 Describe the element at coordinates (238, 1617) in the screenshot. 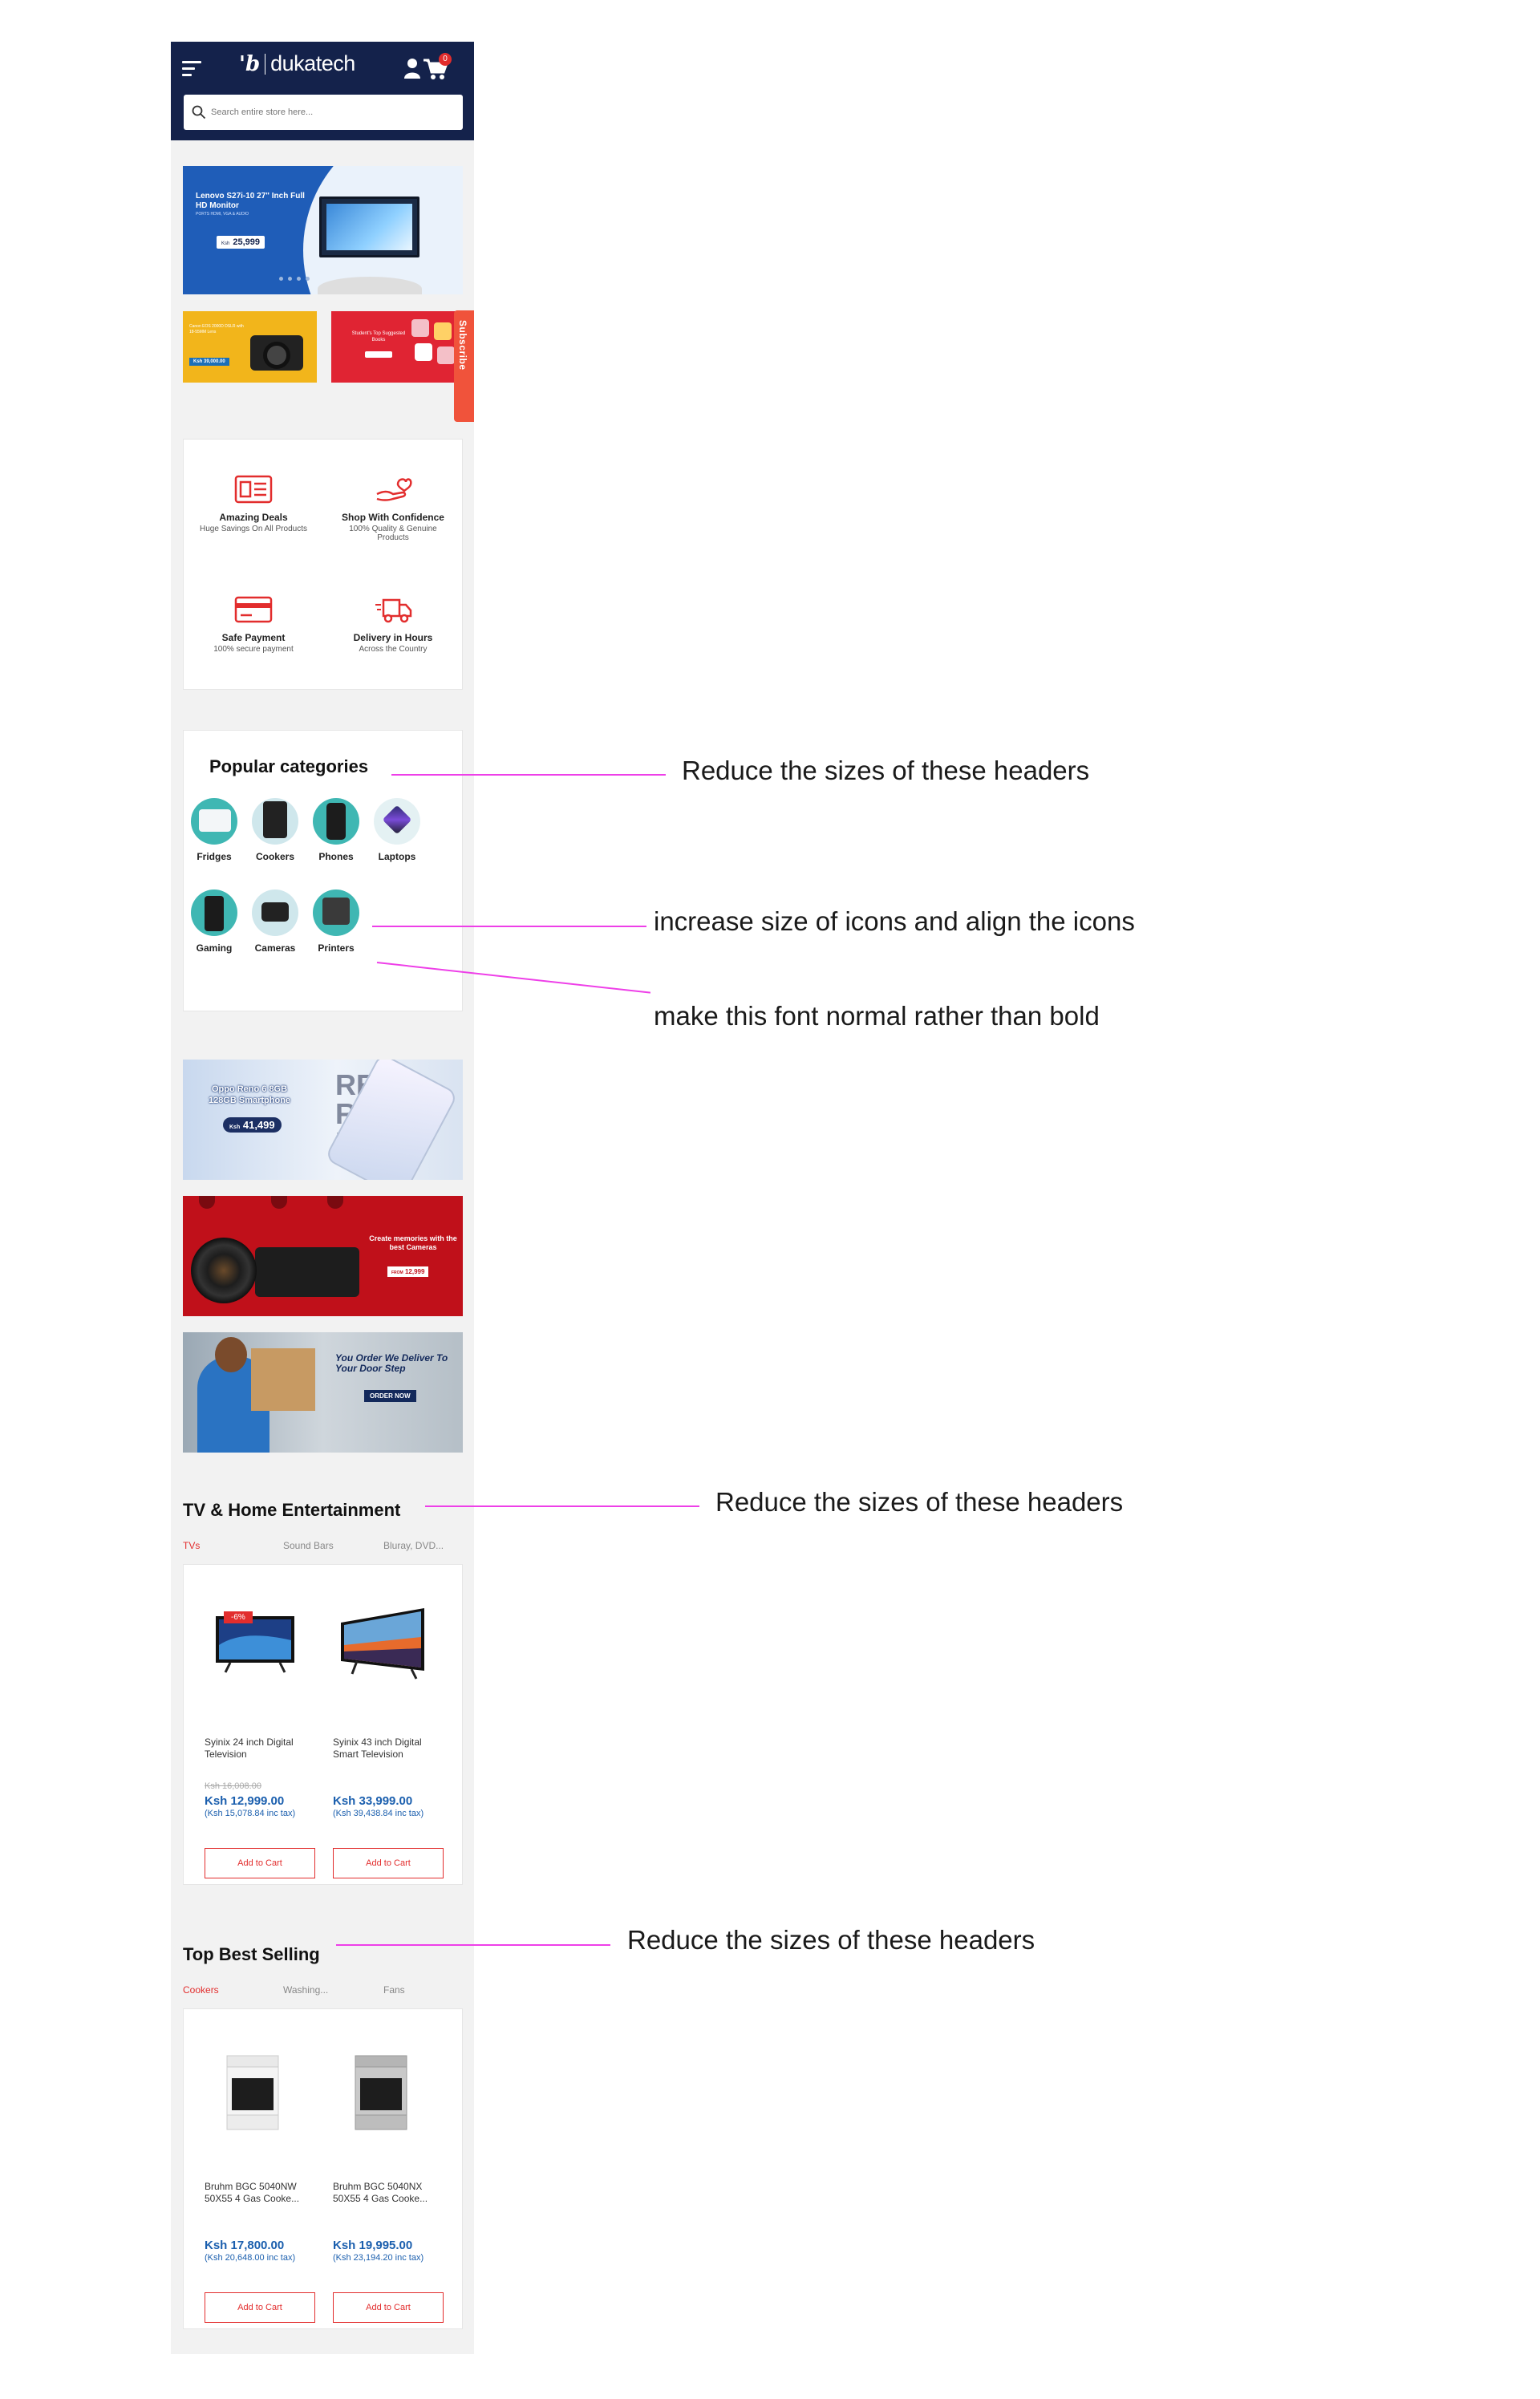

I see `discount-badge: -6%` at that location.